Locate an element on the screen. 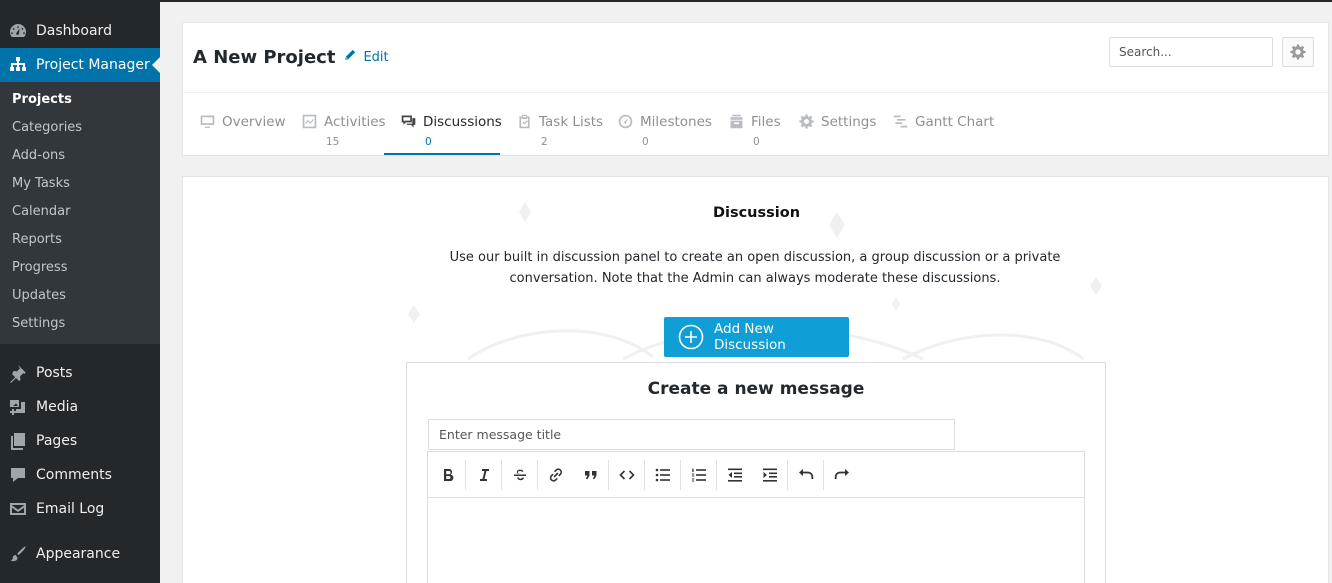  sidebar-item-pages: Pages is located at coordinates (80, 441).